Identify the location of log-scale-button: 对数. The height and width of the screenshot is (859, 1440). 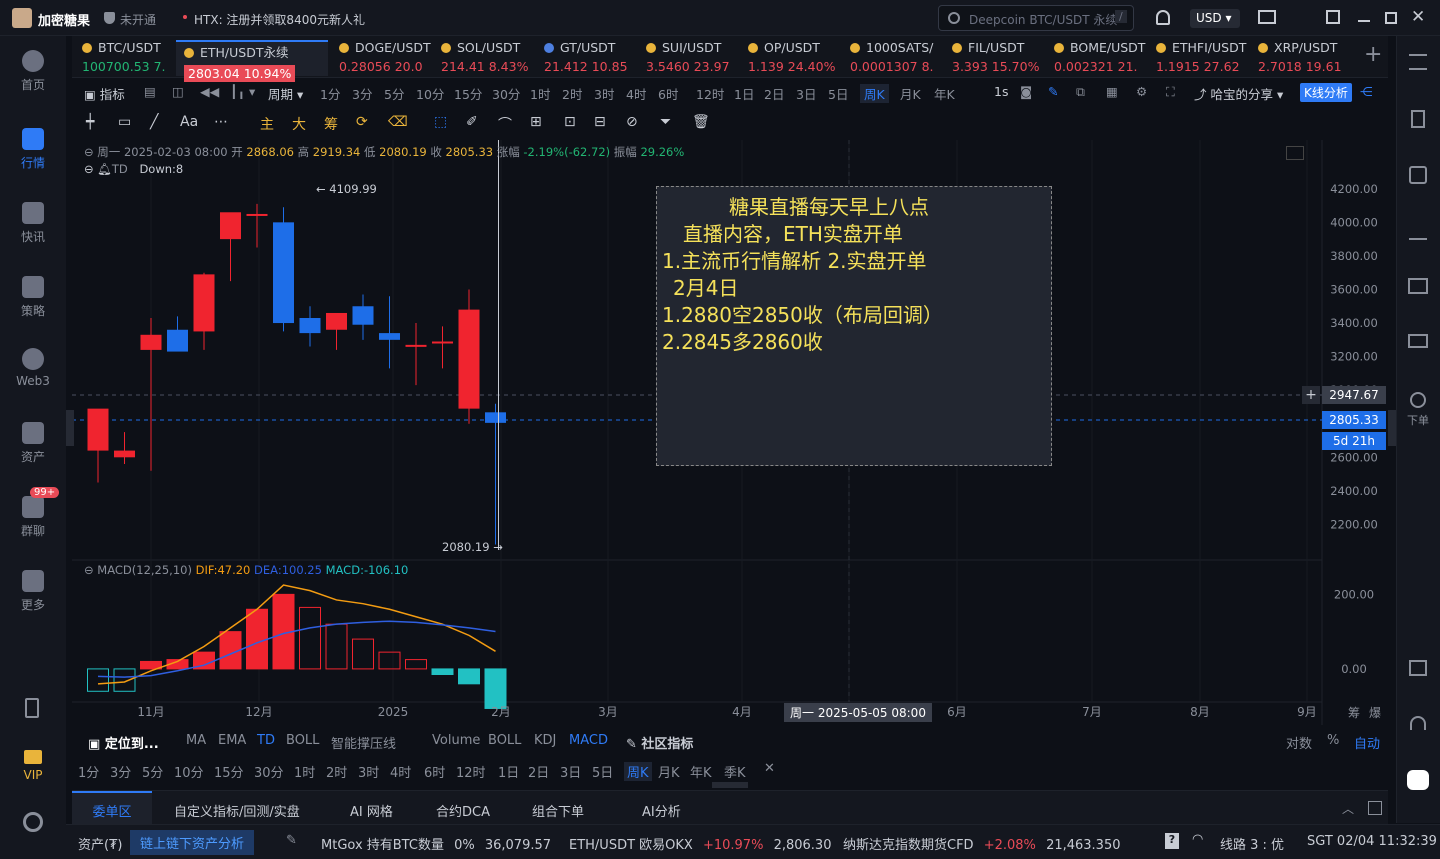
(1299, 742).